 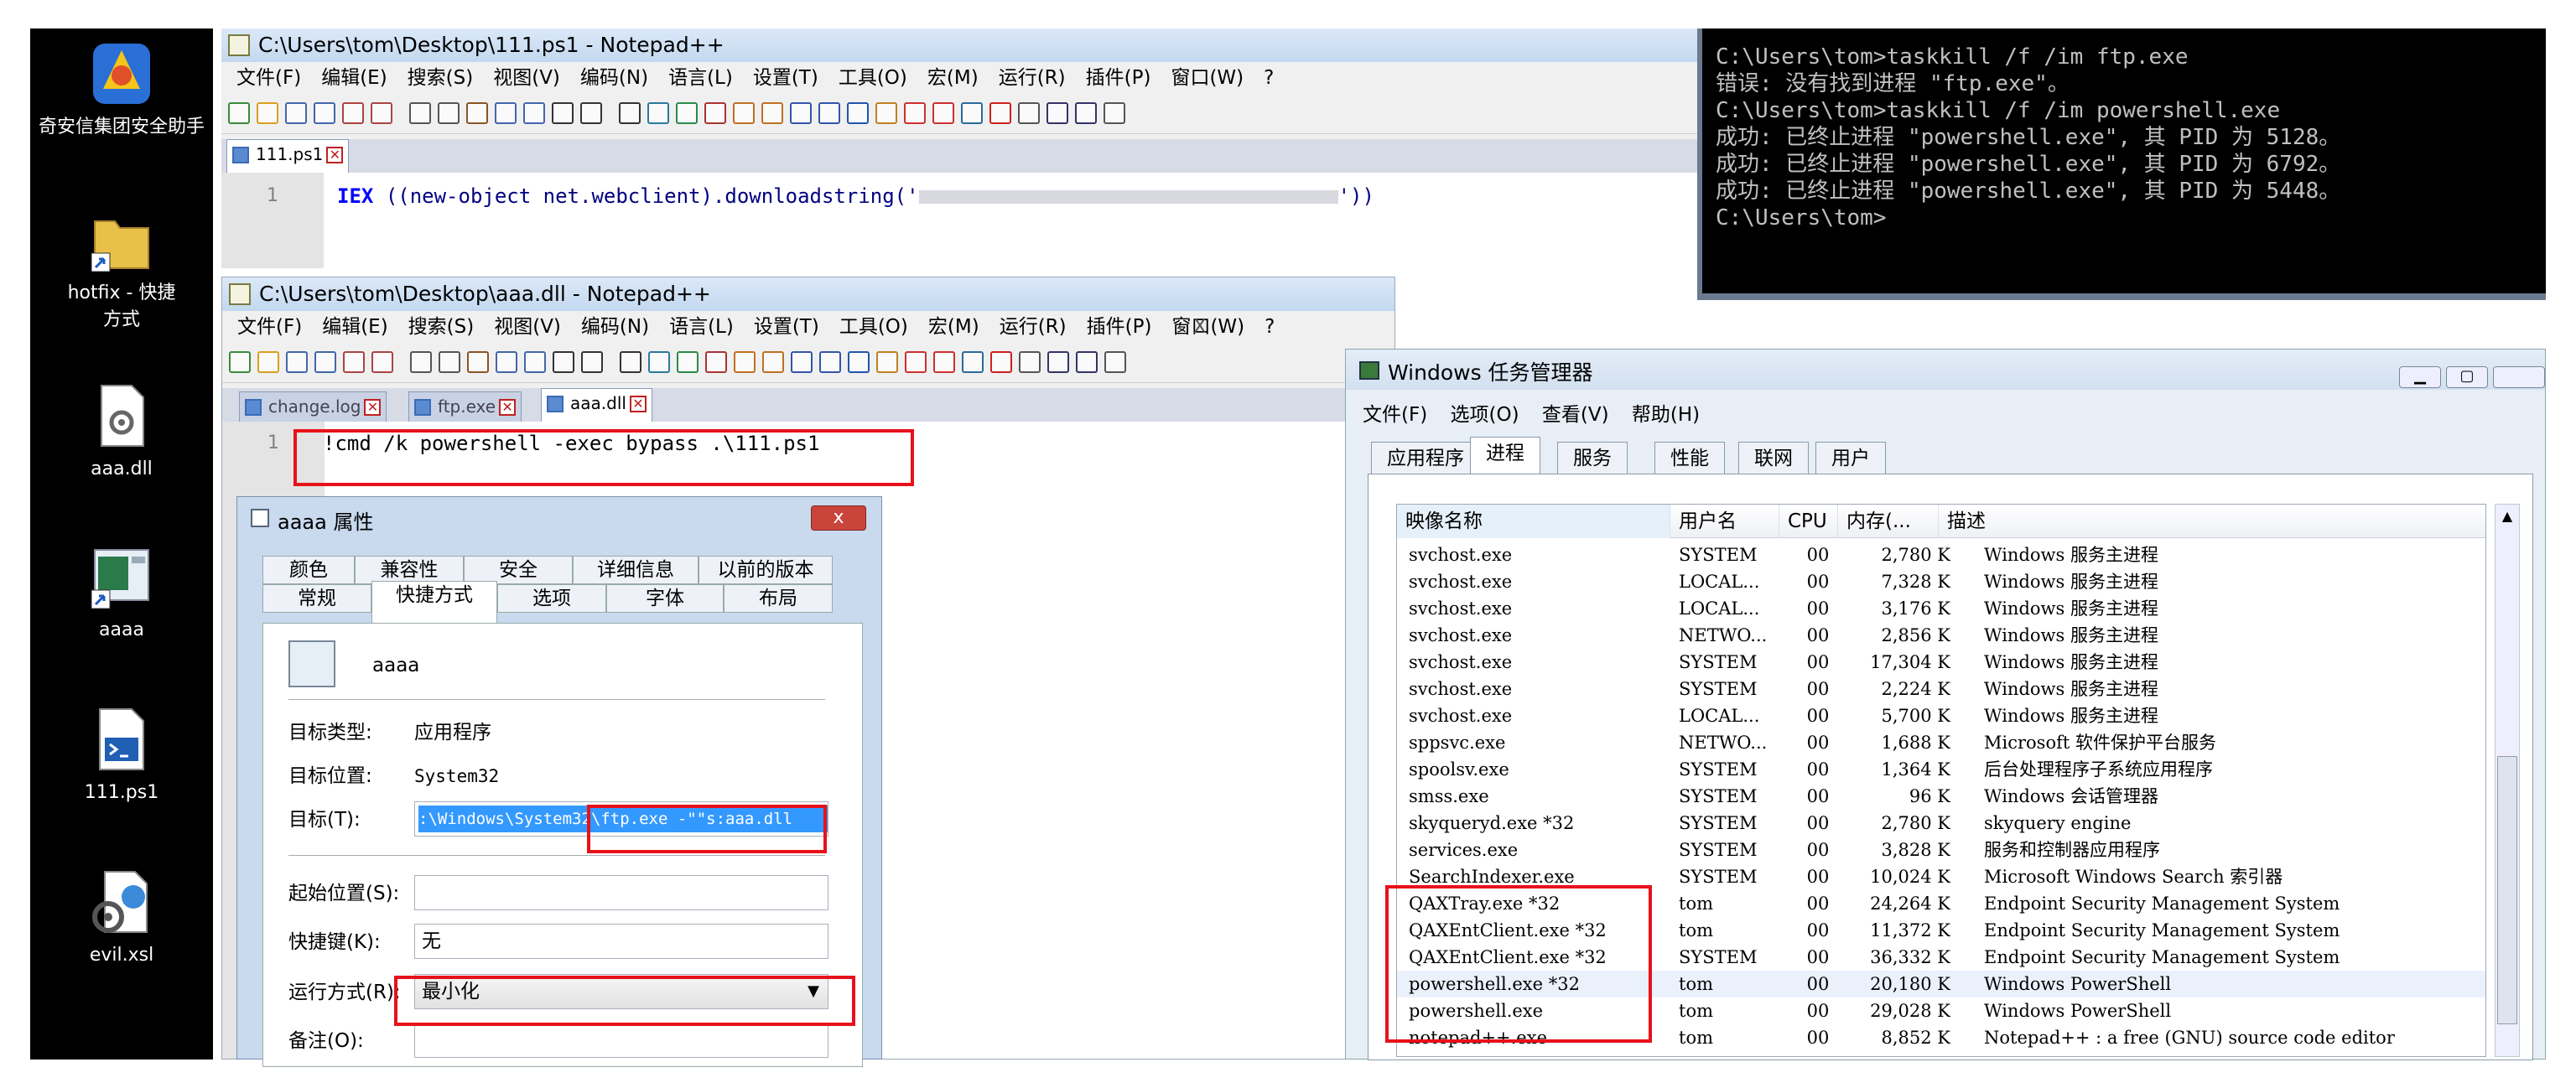 I want to click on tab-security: 安全, so click(x=518, y=570).